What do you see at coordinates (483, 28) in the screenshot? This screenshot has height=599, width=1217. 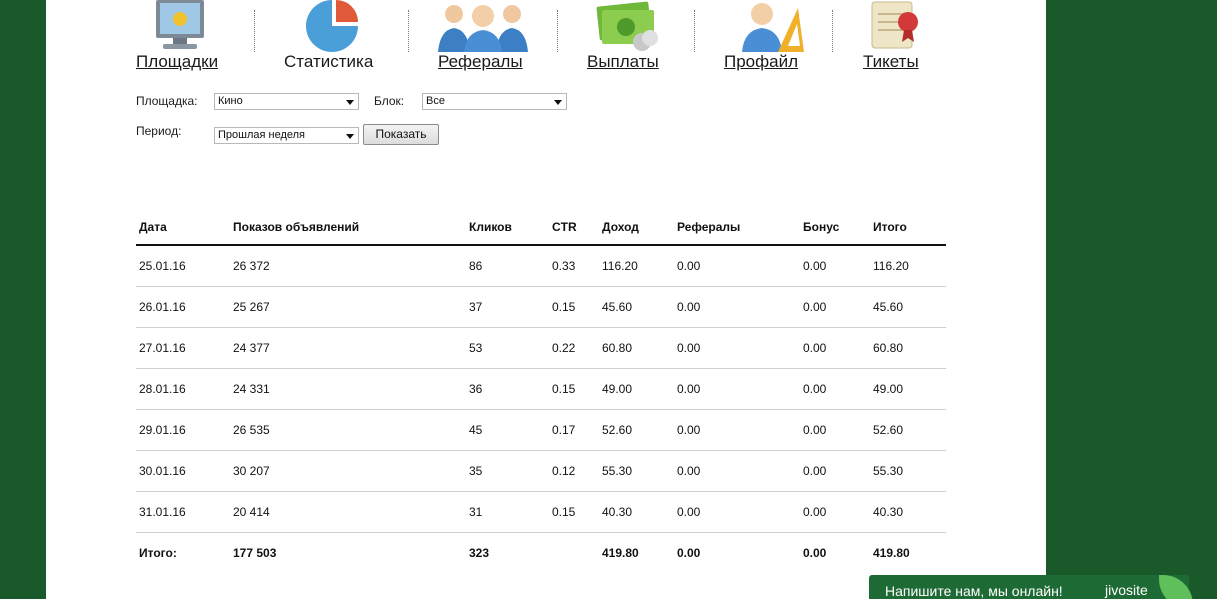 I see `people-group-icon` at bounding box center [483, 28].